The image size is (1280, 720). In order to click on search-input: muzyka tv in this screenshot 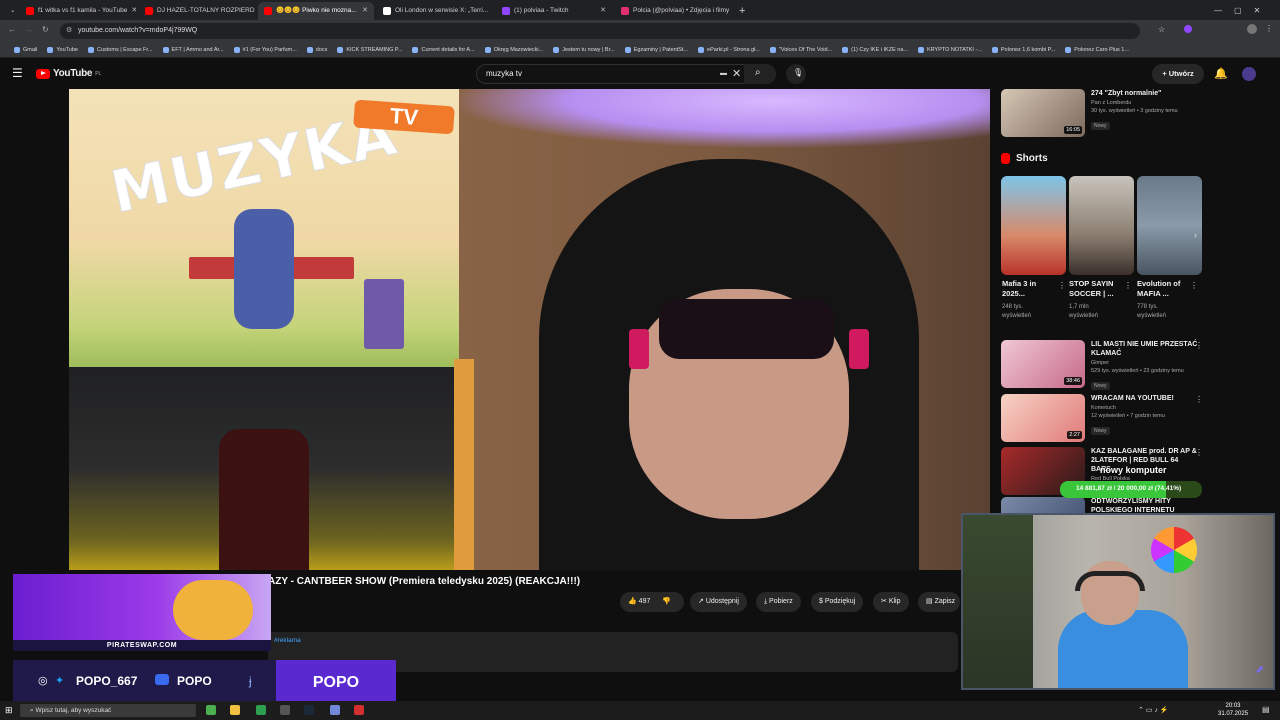, I will do `click(626, 74)`.